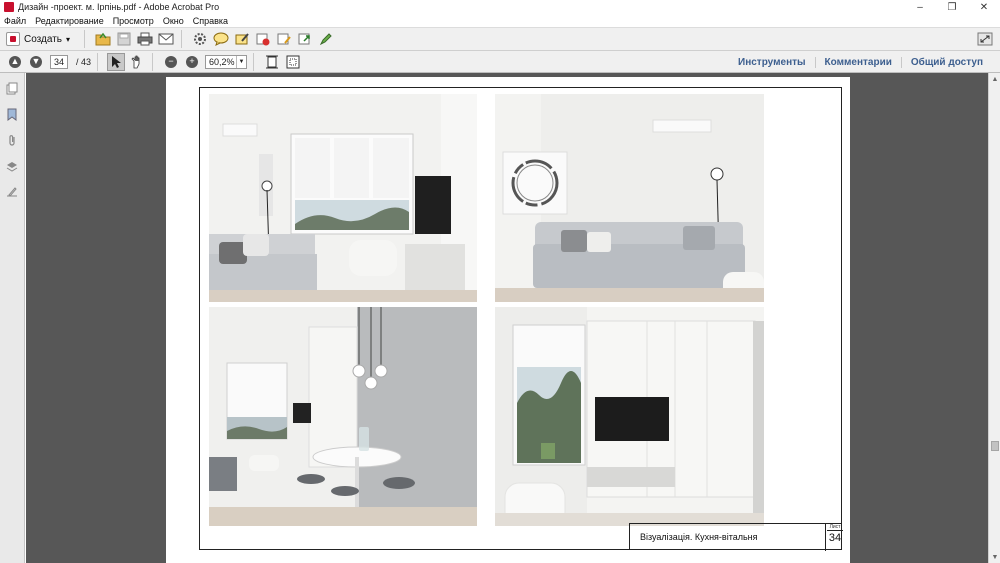  I want to click on save-icon, so click(124, 39).